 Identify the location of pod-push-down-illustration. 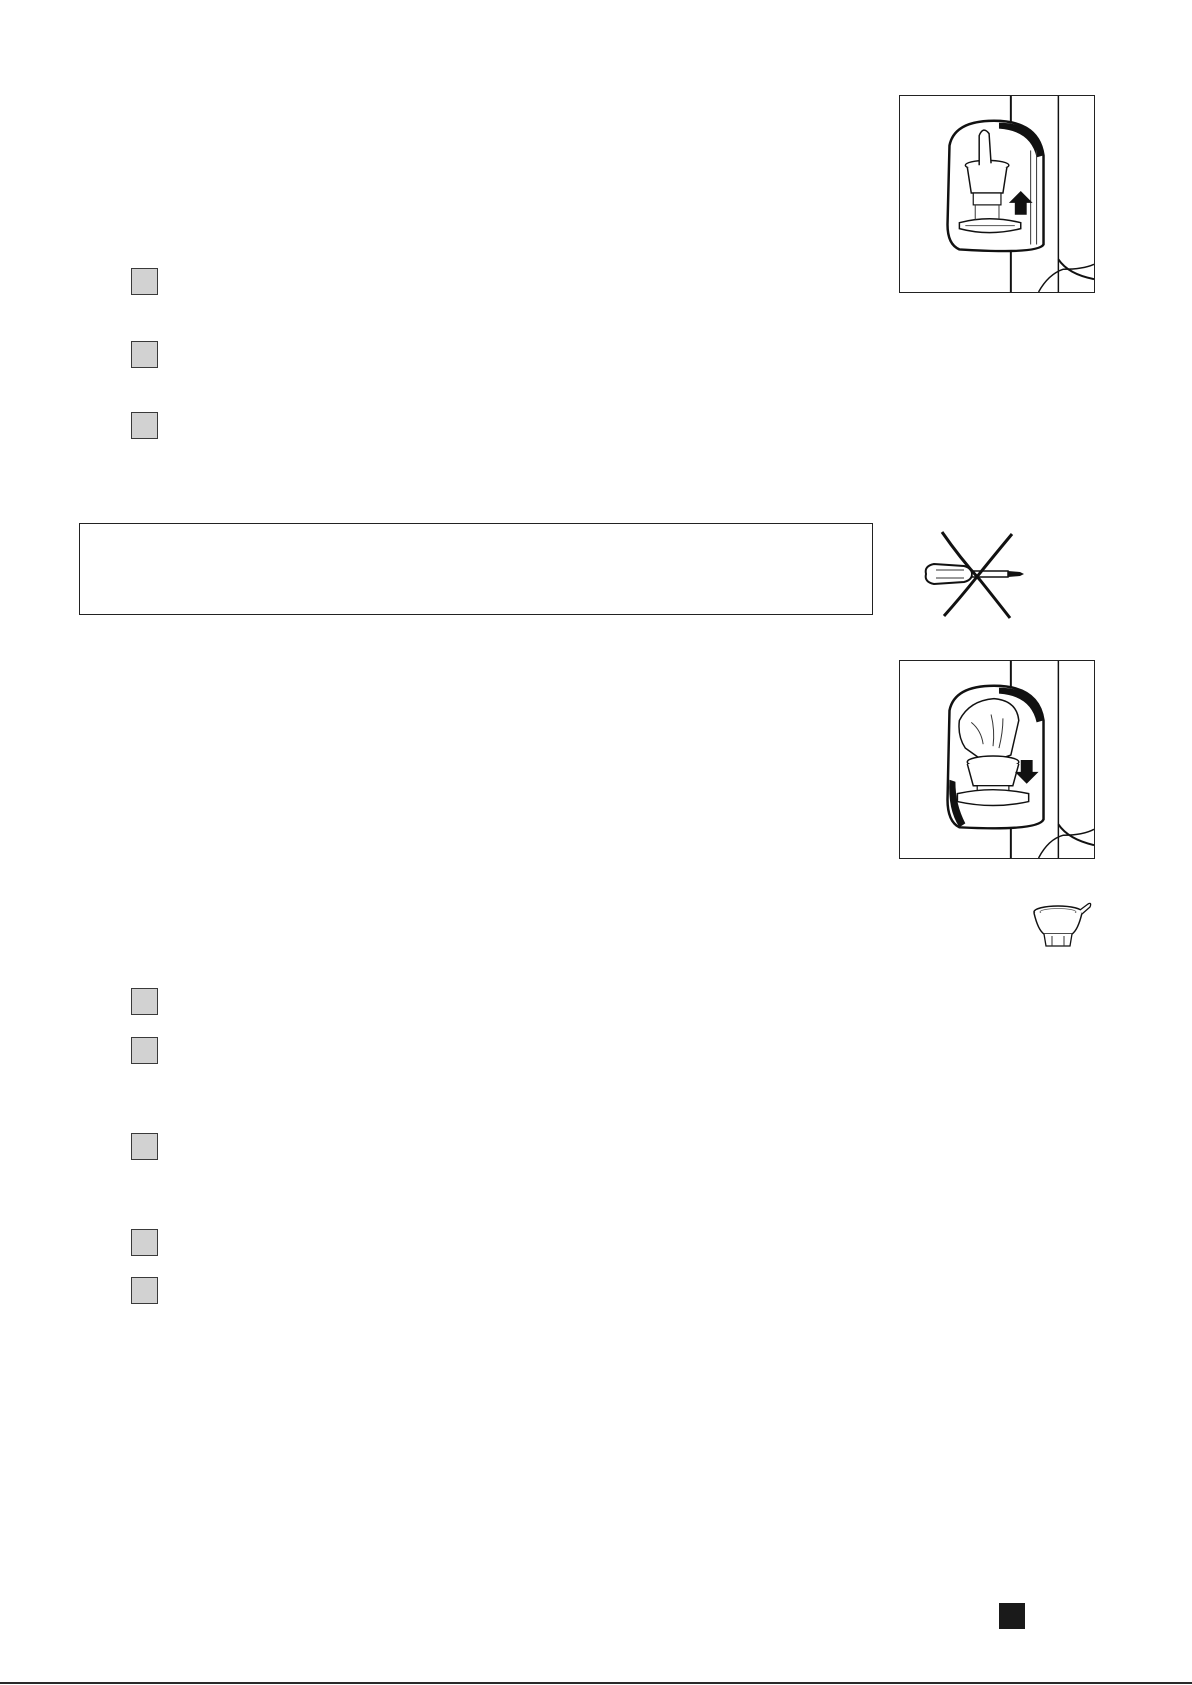
(997, 759).